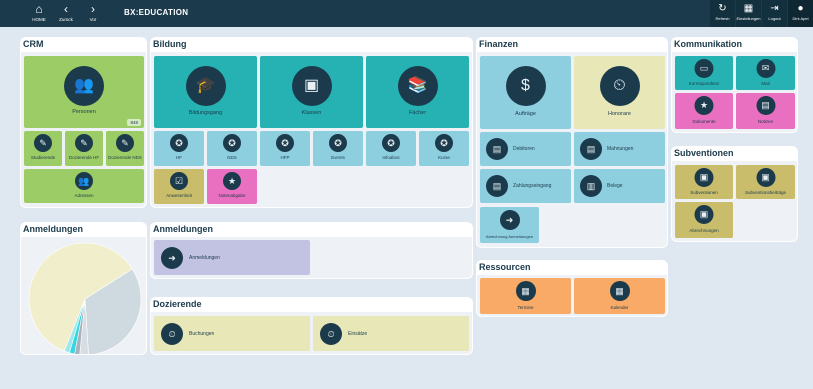 The image size is (813, 389). Describe the element at coordinates (66, 19) in the screenshot. I see `back-label: Zurück` at that location.